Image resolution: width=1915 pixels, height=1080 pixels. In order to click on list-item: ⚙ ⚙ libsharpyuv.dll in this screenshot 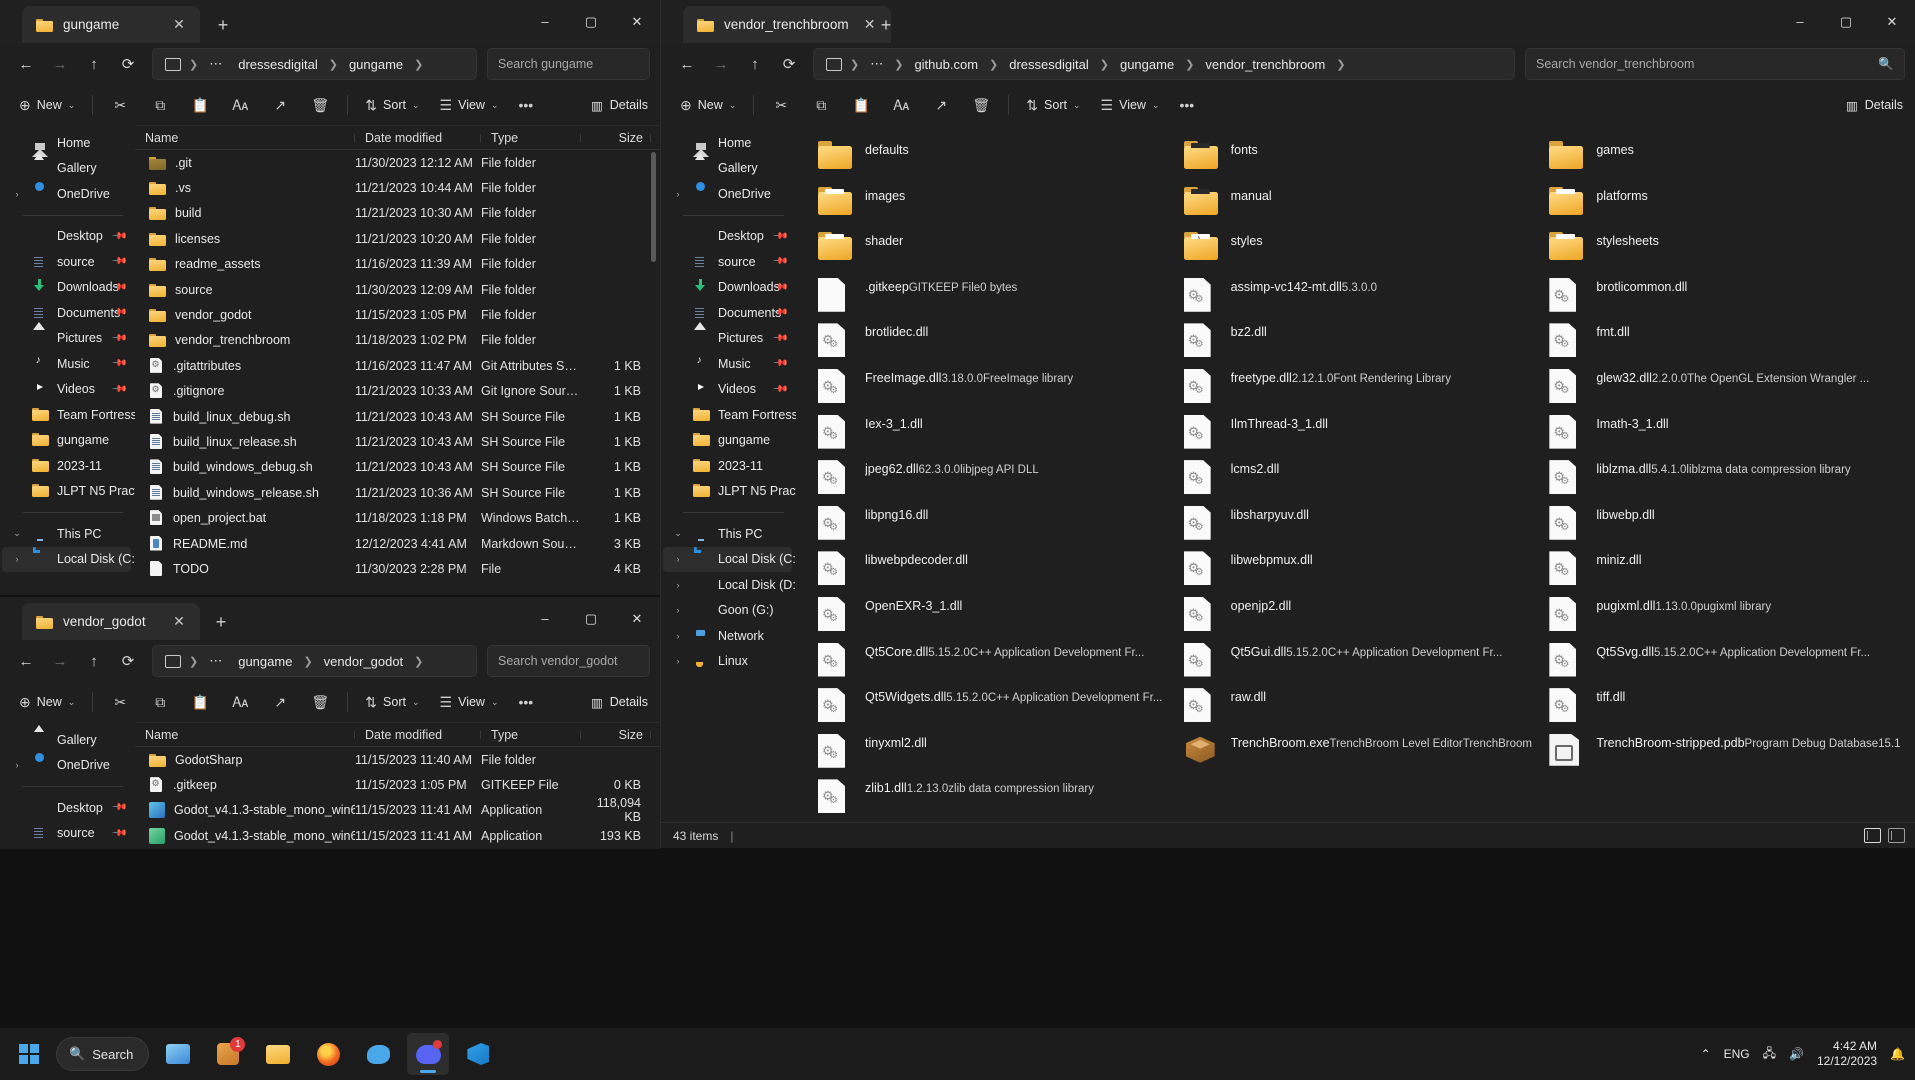, I will do `click(1361, 523)`.